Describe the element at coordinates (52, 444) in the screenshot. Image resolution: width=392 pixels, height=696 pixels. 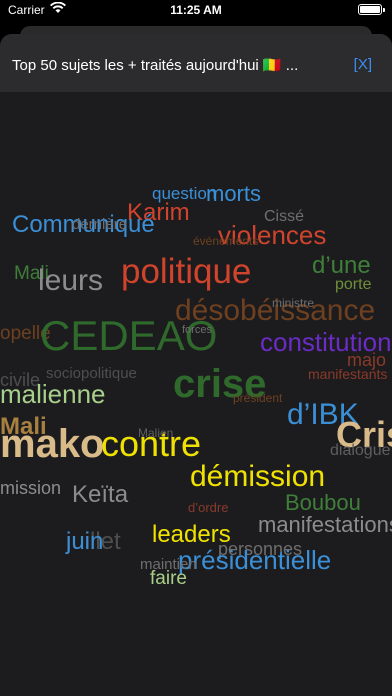
I see `cloud-word: mako` at that location.